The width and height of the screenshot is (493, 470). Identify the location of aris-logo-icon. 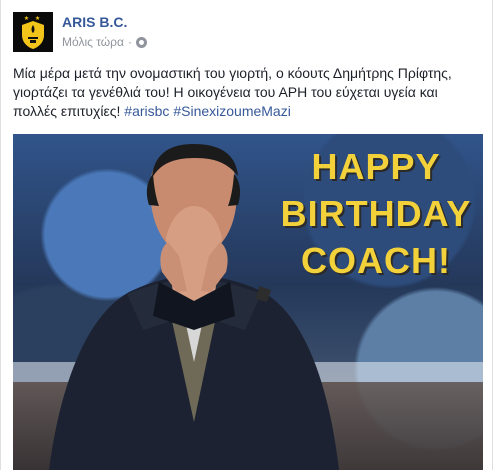
(33, 35).